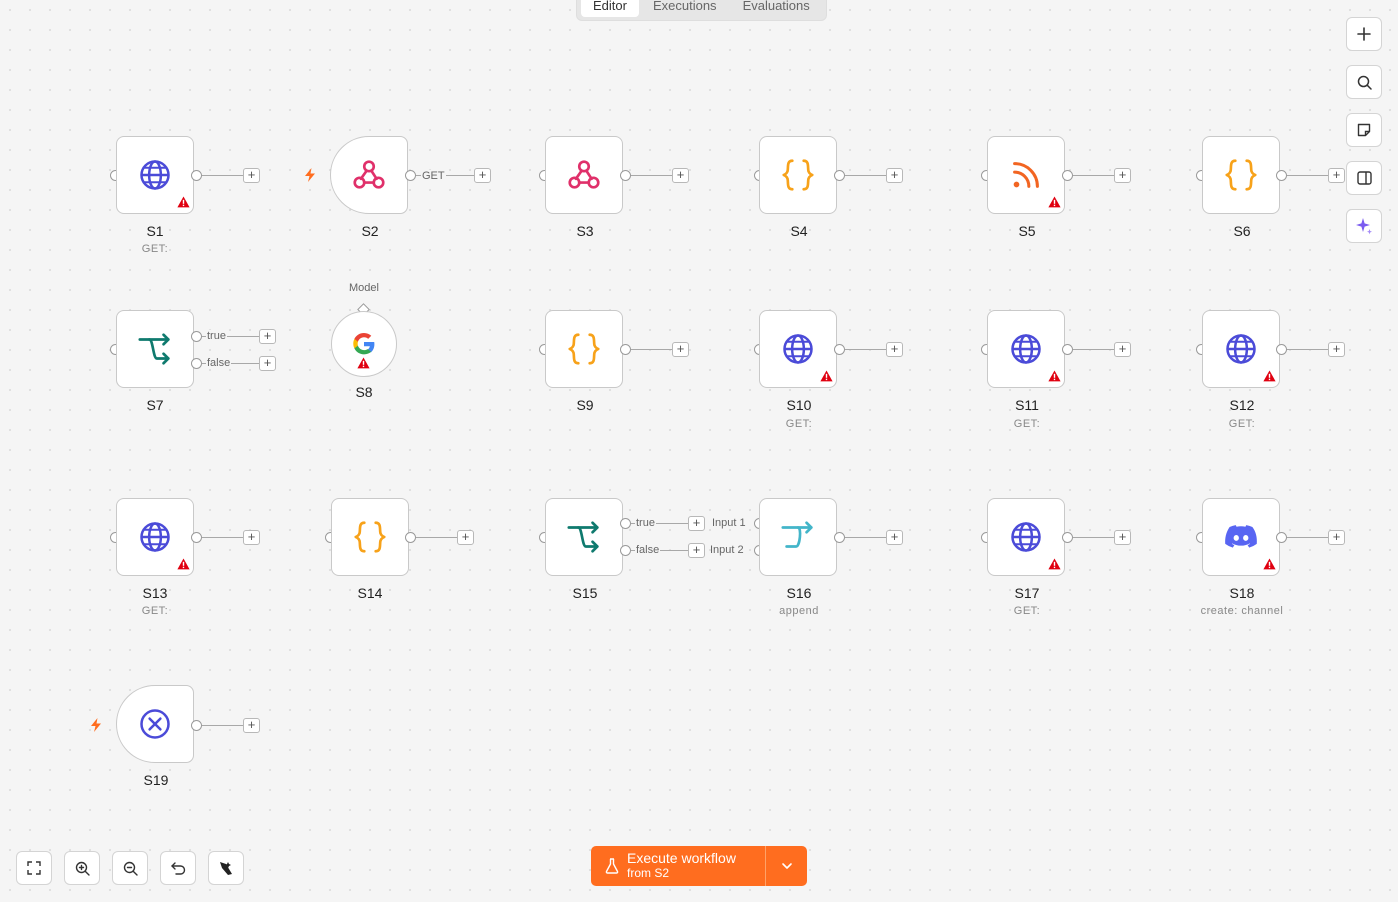  What do you see at coordinates (1241, 537) in the screenshot?
I see `discord-icon` at bounding box center [1241, 537].